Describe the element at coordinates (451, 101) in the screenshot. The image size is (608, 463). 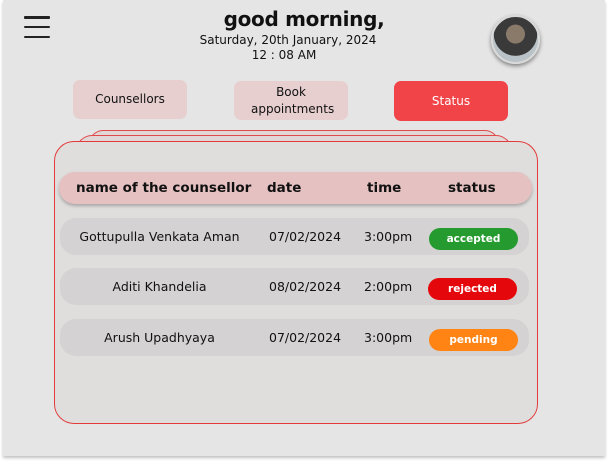
I see `status-button: Status` at that location.